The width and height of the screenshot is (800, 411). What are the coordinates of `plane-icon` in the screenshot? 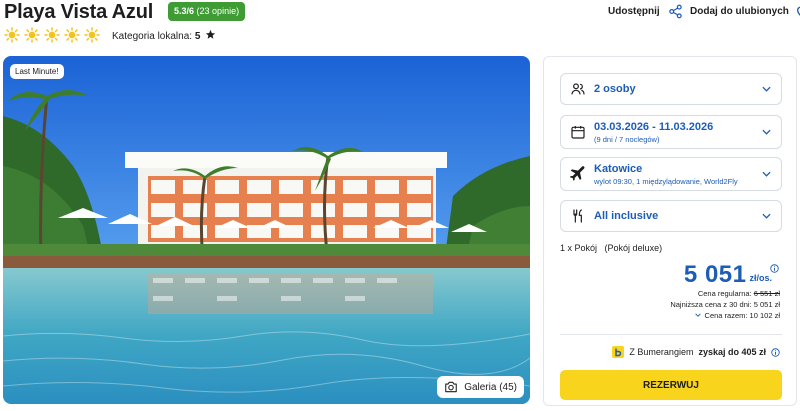 It's located at (577, 173).